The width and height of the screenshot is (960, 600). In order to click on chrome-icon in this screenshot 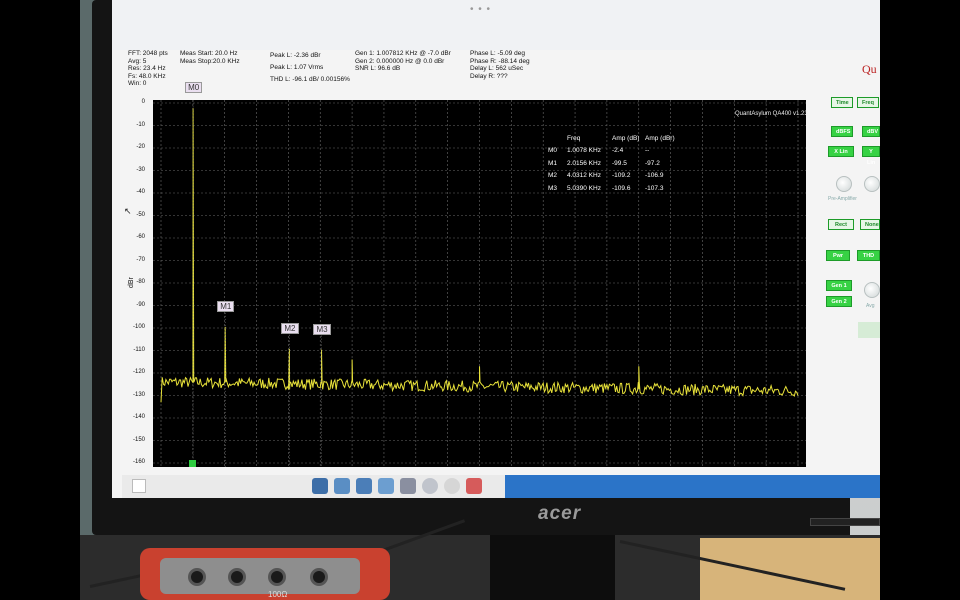, I will do `click(452, 486)`.